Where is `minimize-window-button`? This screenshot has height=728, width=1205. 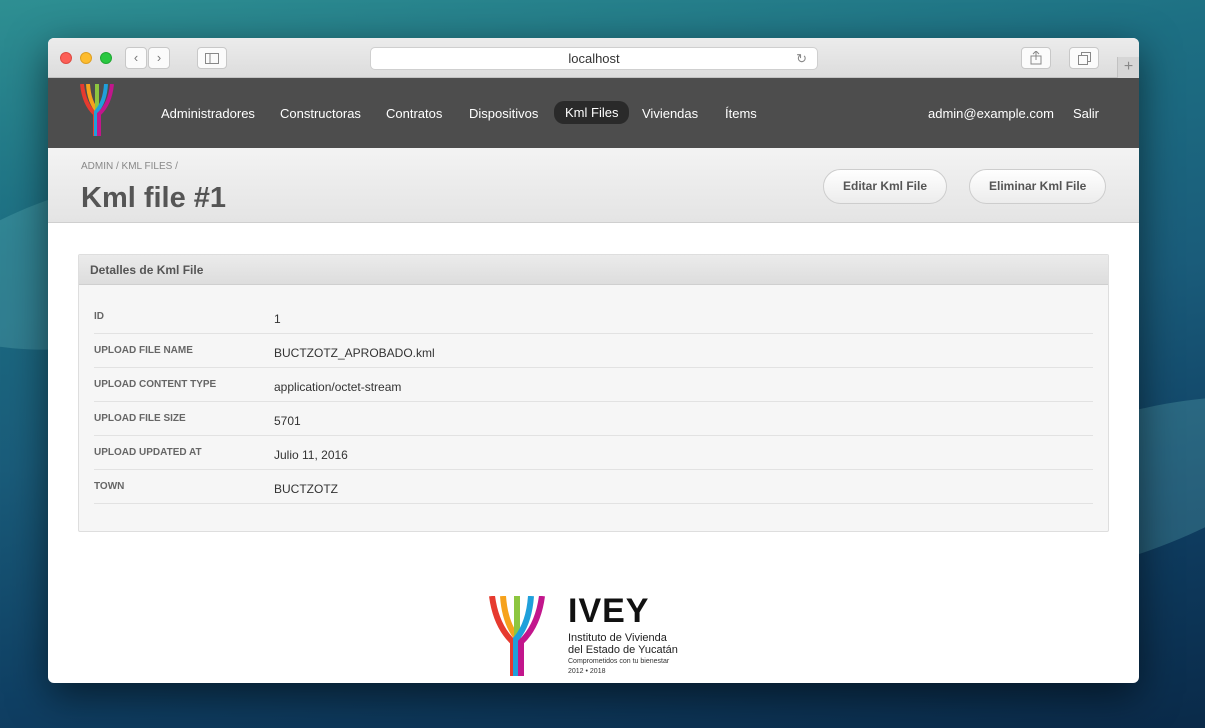 minimize-window-button is located at coordinates (86, 58).